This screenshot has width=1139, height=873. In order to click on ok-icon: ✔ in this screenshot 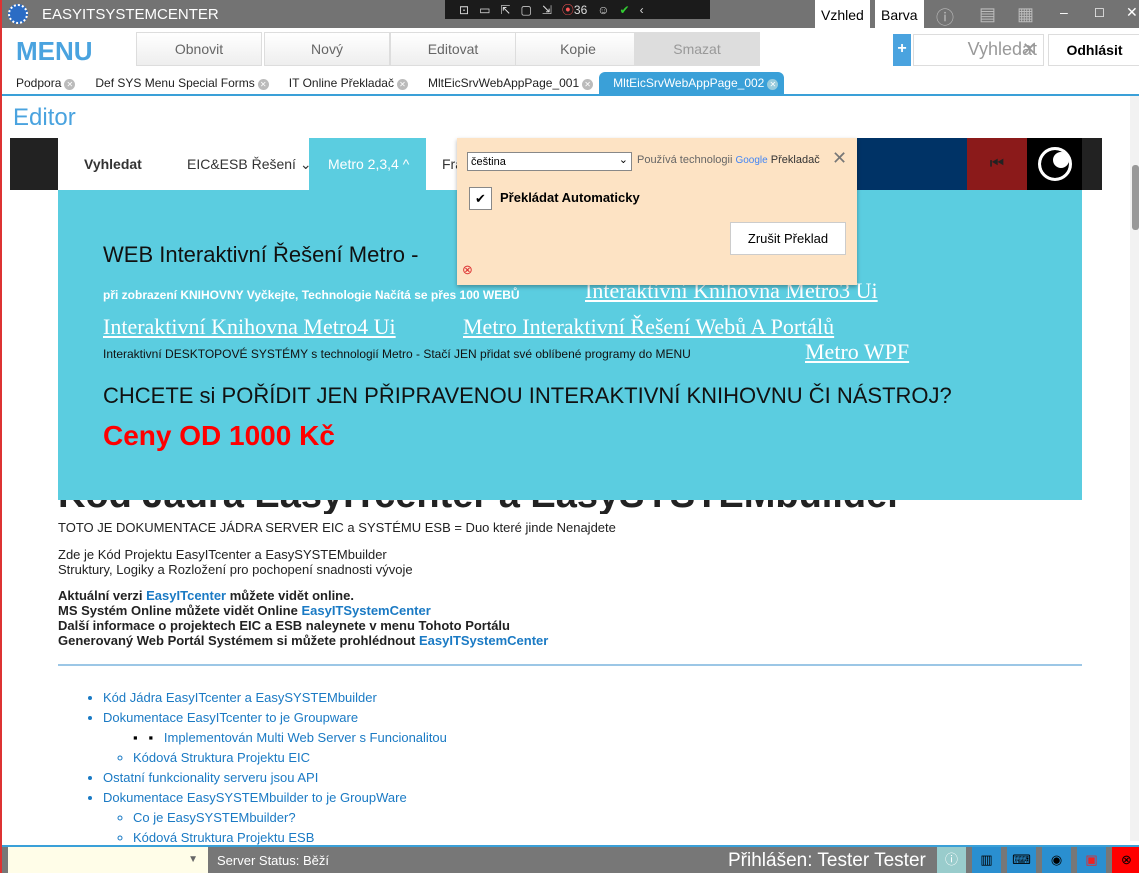, I will do `click(625, 10)`.